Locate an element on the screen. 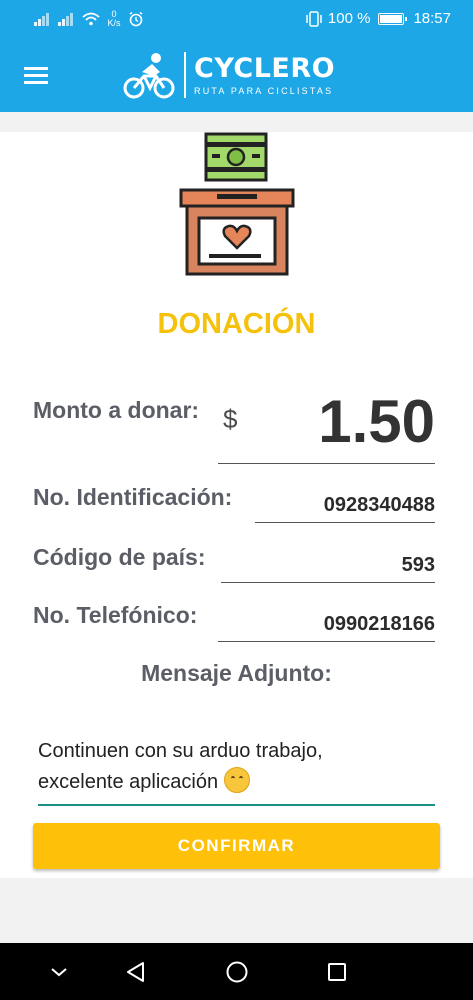  battery-percent: 100 % is located at coordinates (349, 18).